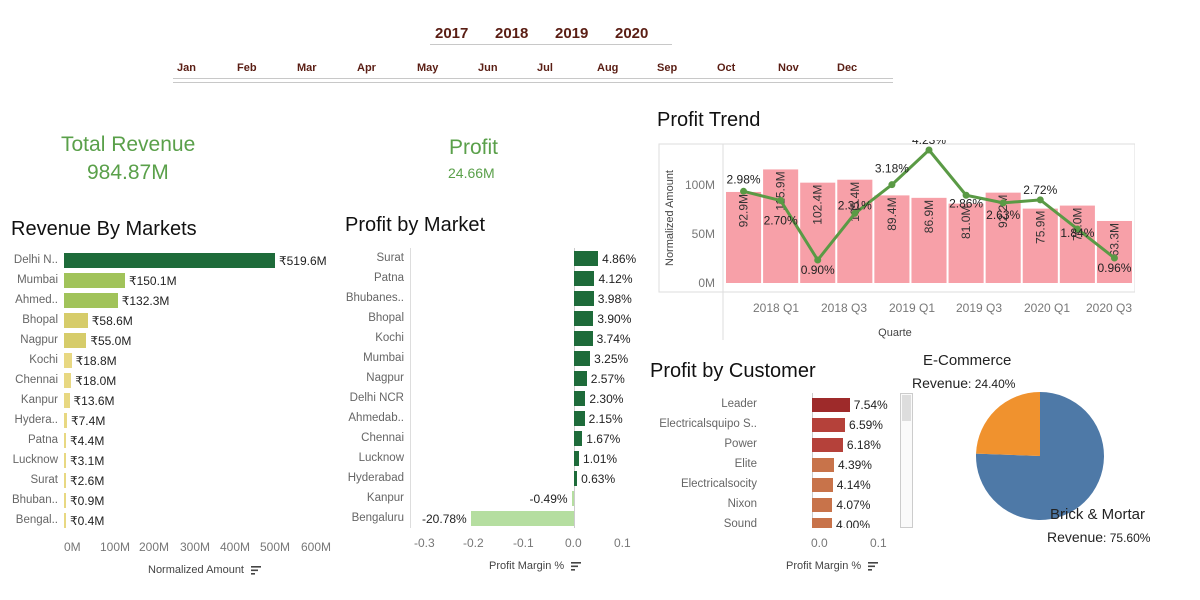 This screenshot has width=1200, height=600. What do you see at coordinates (87, 501) in the screenshot?
I see `revenue-value-label: ₹0.9M` at bounding box center [87, 501].